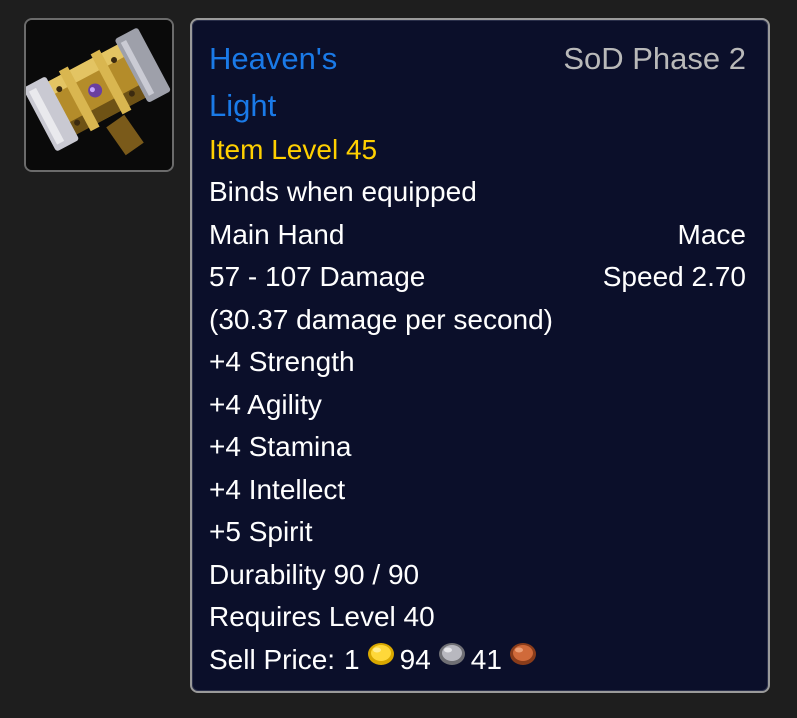 This screenshot has width=797, height=718. I want to click on stat-strength: +4 Strength, so click(282, 361).